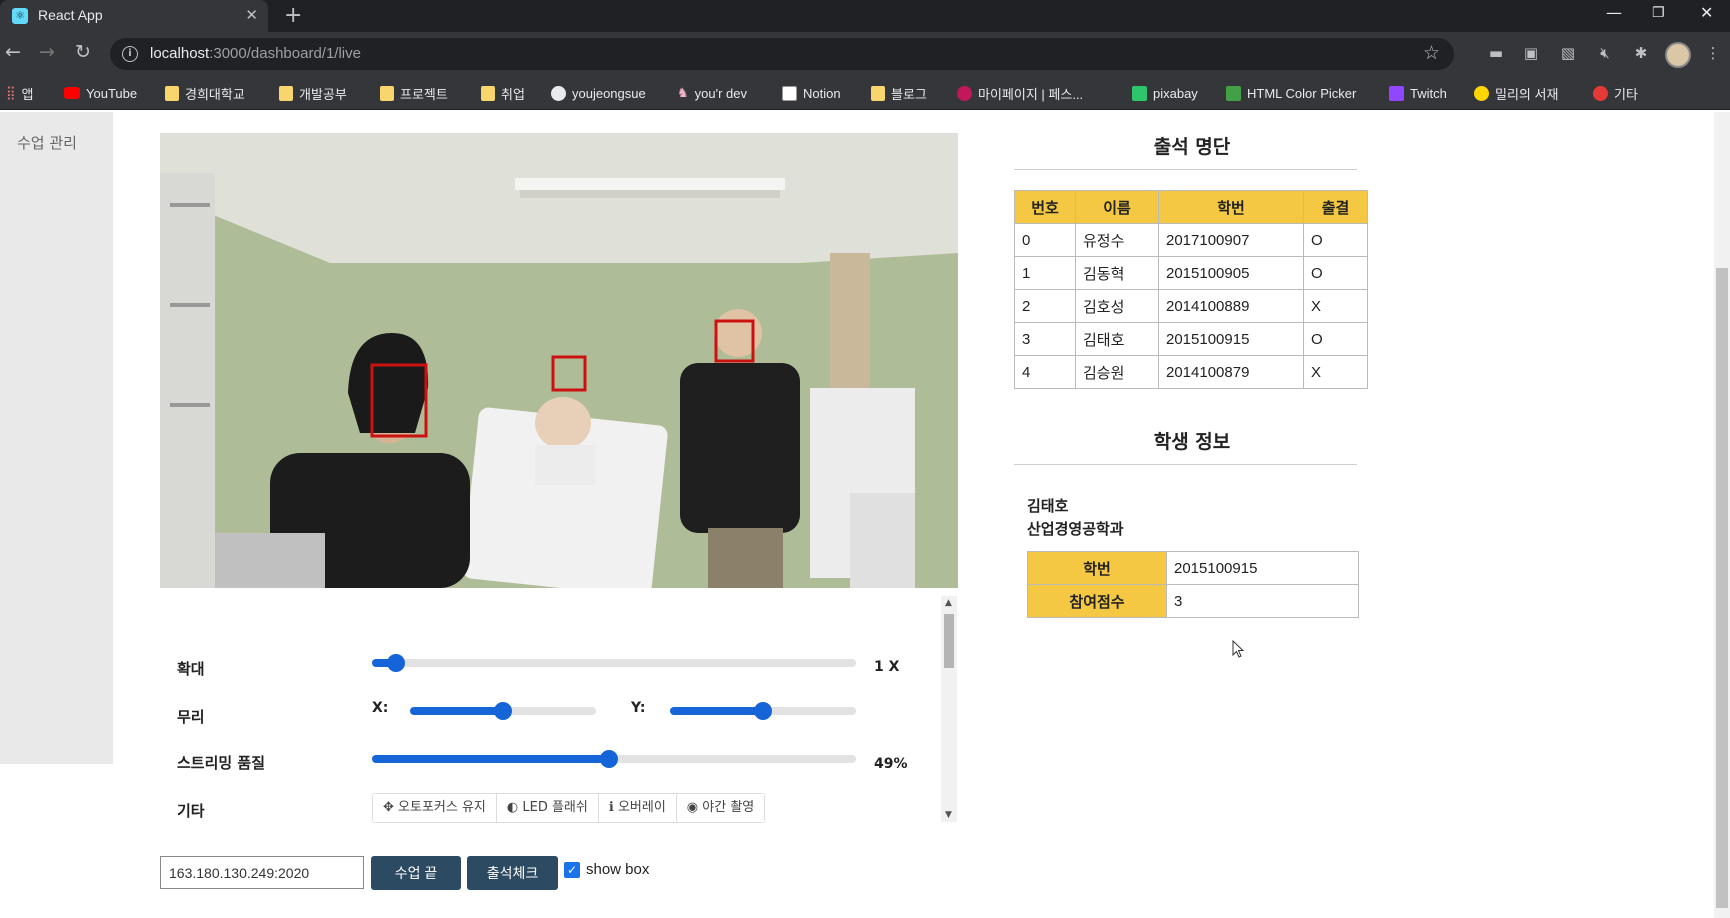 The image size is (1730, 918). What do you see at coordinates (1191, 372) in the screenshot?
I see `table-row: 4 김승원 2014100879 X` at bounding box center [1191, 372].